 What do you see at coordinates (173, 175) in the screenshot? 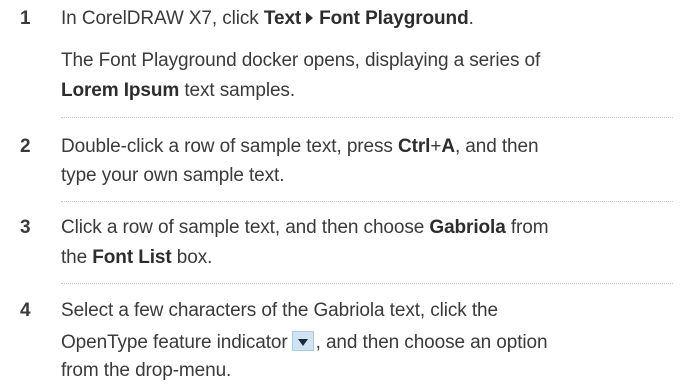
I see `step-2-line-2: type your own sample text.` at bounding box center [173, 175].